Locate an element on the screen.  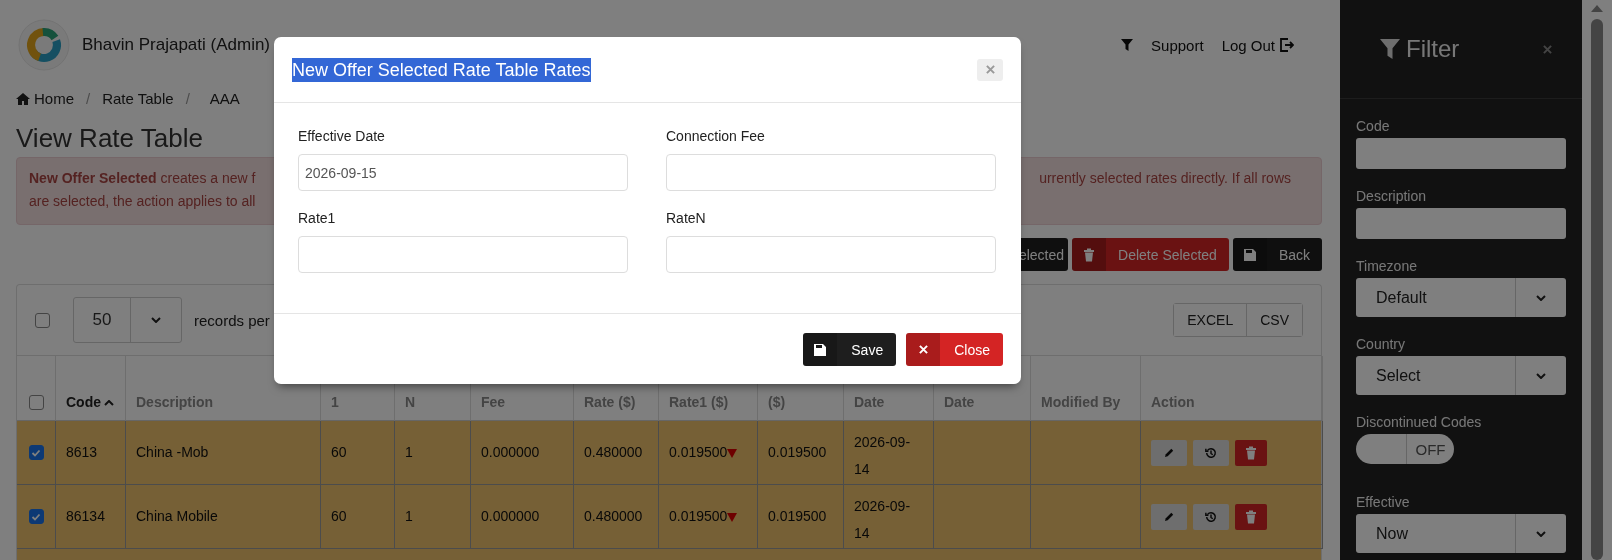
table-cell-text: 0.480000 is located at coordinates (613, 452).